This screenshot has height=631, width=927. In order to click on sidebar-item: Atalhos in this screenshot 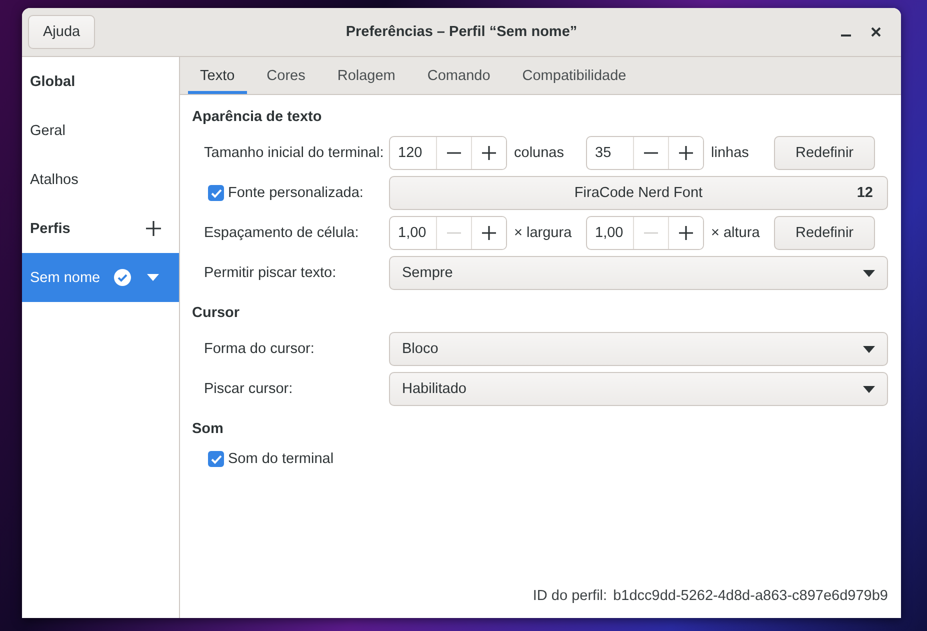, I will do `click(100, 179)`.